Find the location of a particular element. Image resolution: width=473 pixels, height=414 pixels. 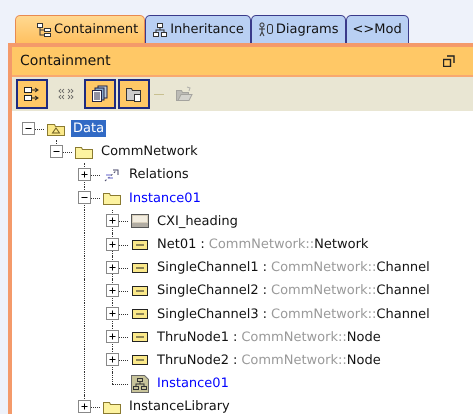

expand-all-icon is located at coordinates (32, 94).